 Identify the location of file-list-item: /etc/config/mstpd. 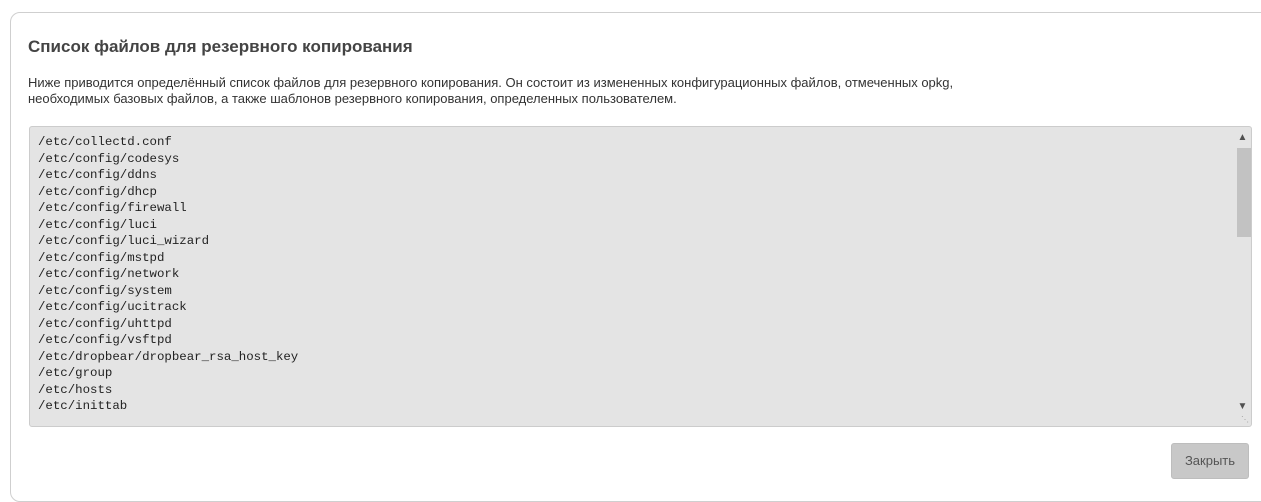
(101, 257).